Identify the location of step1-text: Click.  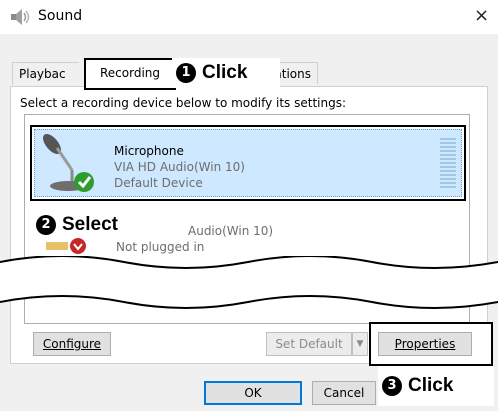
(225, 72).